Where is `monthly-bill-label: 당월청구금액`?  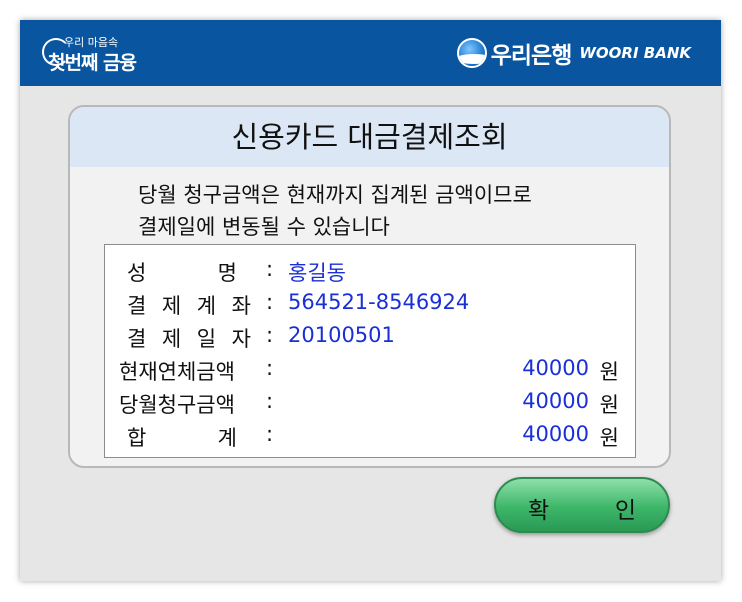 monthly-bill-label: 당월청구금액 is located at coordinates (177, 405).